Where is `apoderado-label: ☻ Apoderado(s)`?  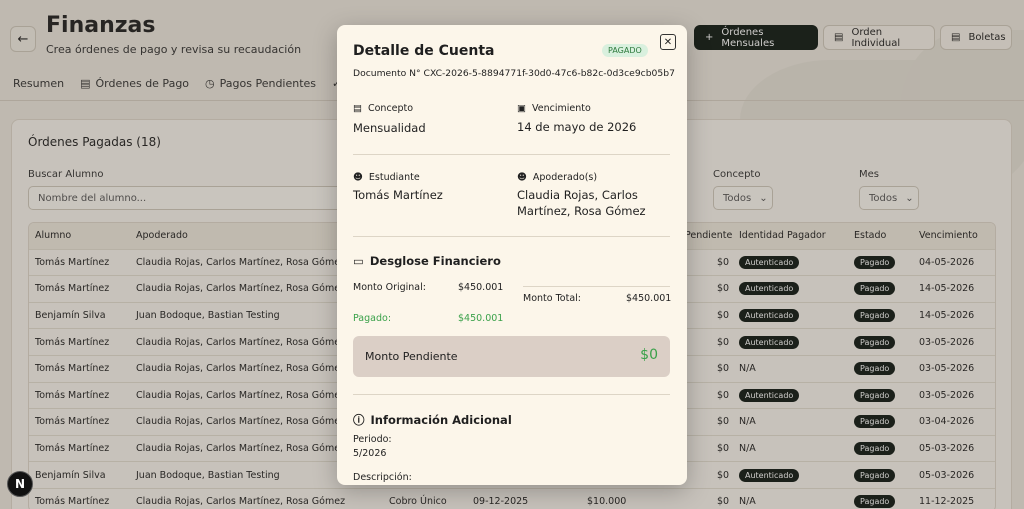
apoderado-label: ☻ Apoderado(s) is located at coordinates (557, 177).